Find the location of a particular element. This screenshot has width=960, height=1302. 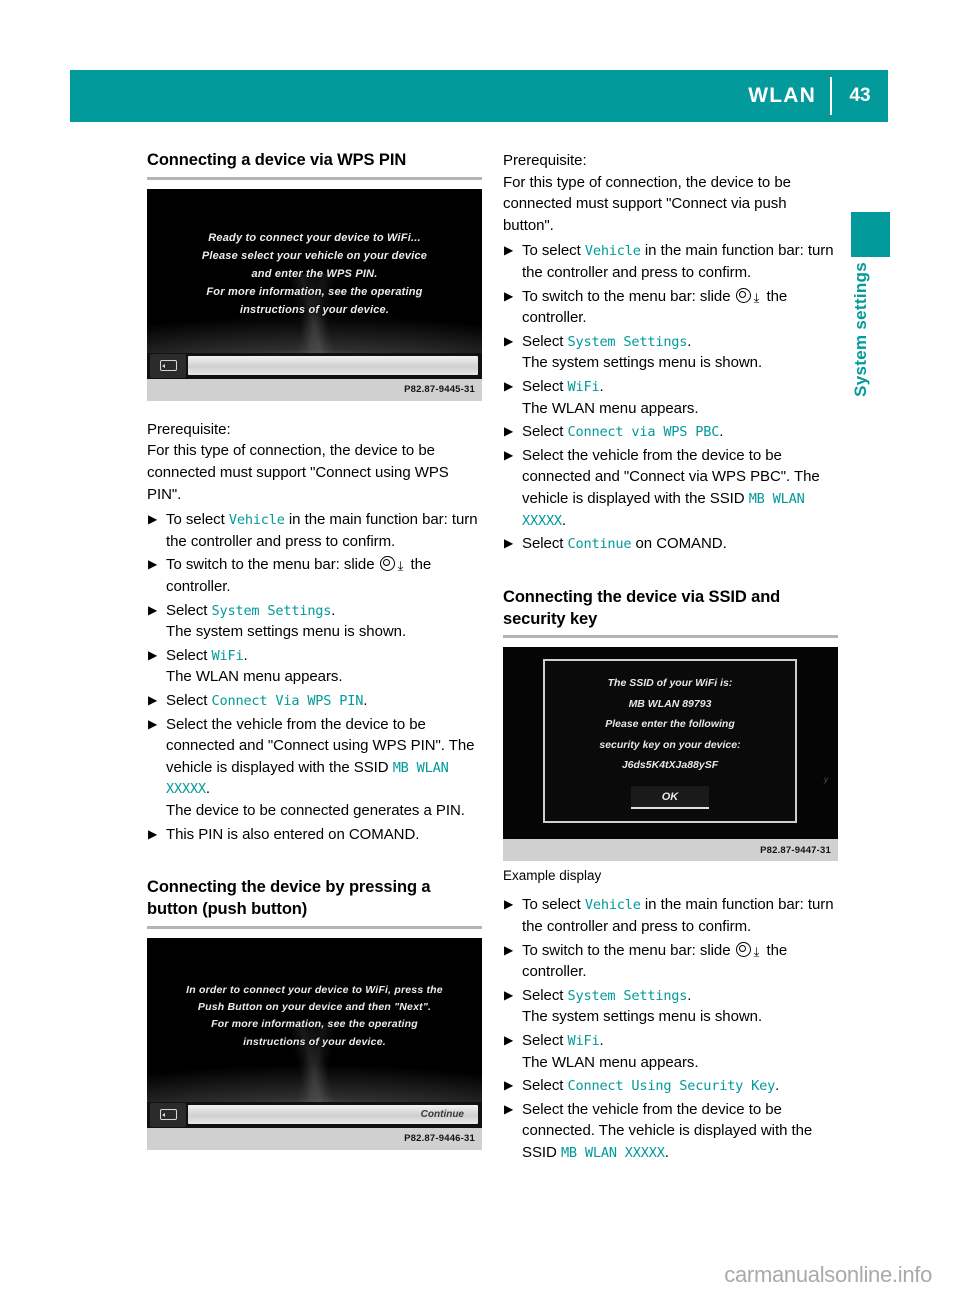

arrow-down-icon: ⤓ is located at coordinates (756, 951).